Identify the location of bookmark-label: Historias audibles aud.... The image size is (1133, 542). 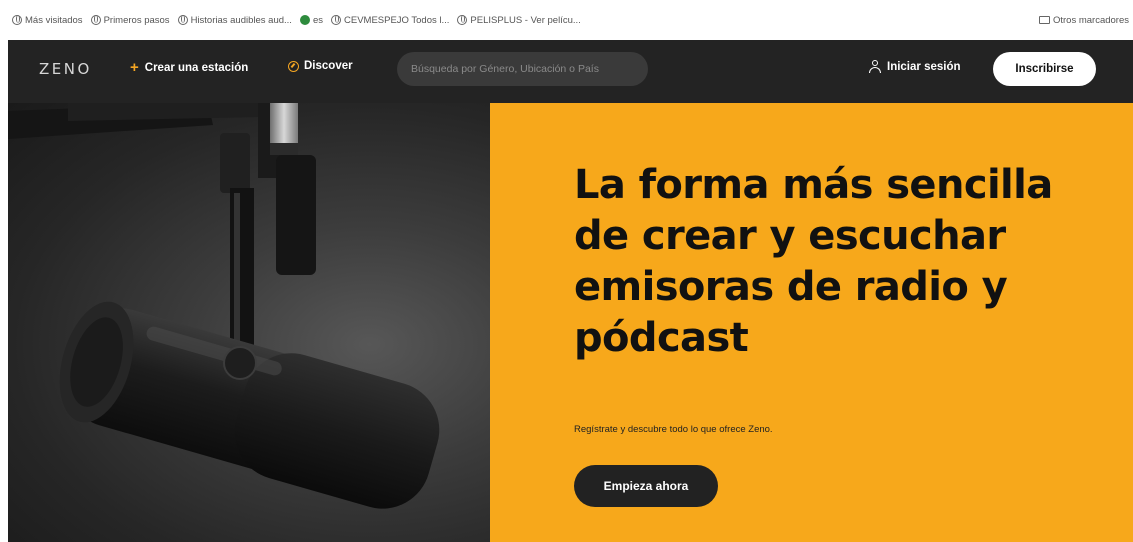
(241, 20).